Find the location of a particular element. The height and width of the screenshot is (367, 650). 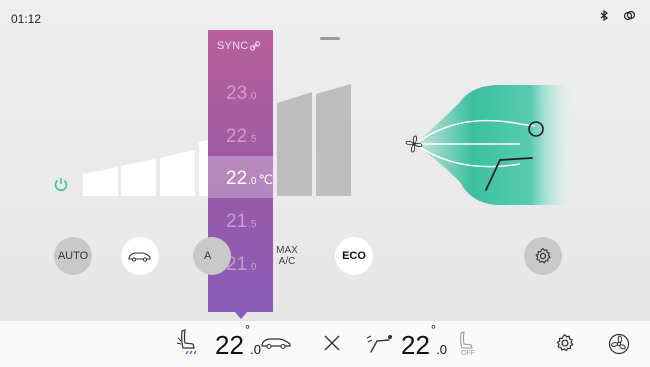

close-icon is located at coordinates (332, 345).